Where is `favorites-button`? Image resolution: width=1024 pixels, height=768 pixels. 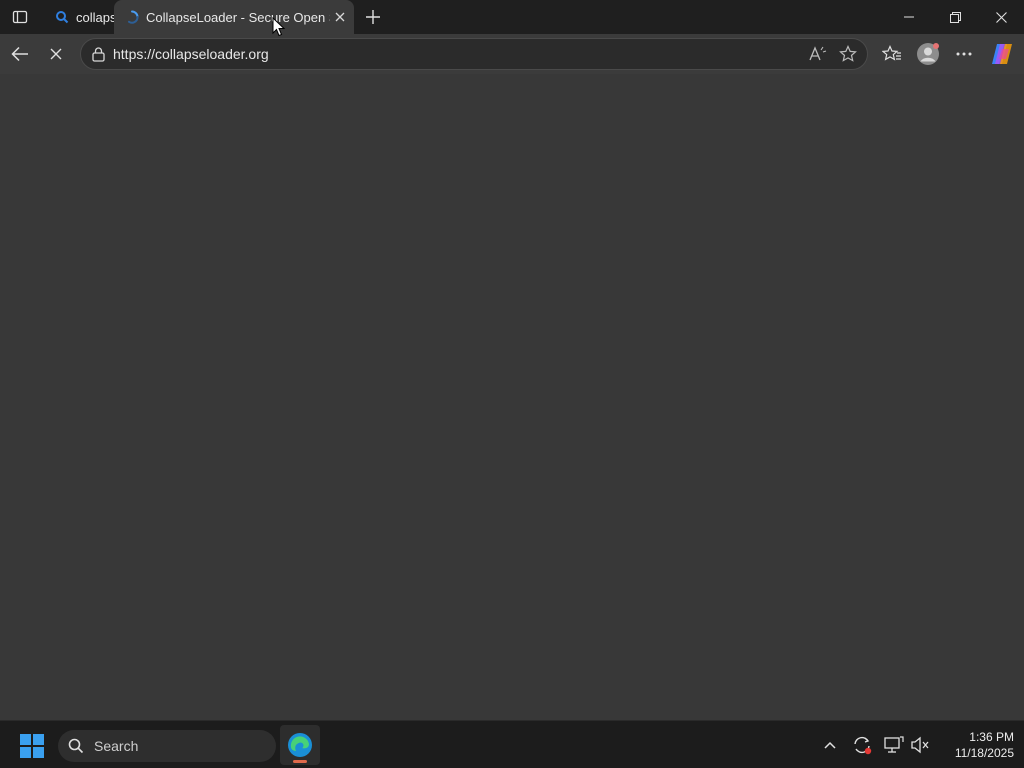 favorites-button is located at coordinates (892, 54).